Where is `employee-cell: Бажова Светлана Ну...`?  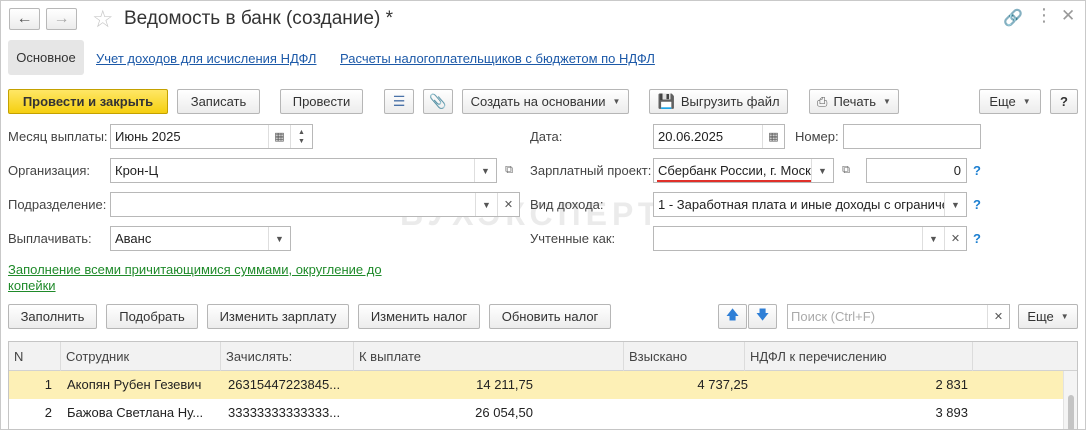 employee-cell: Бажова Светлана Ну... is located at coordinates (135, 412).